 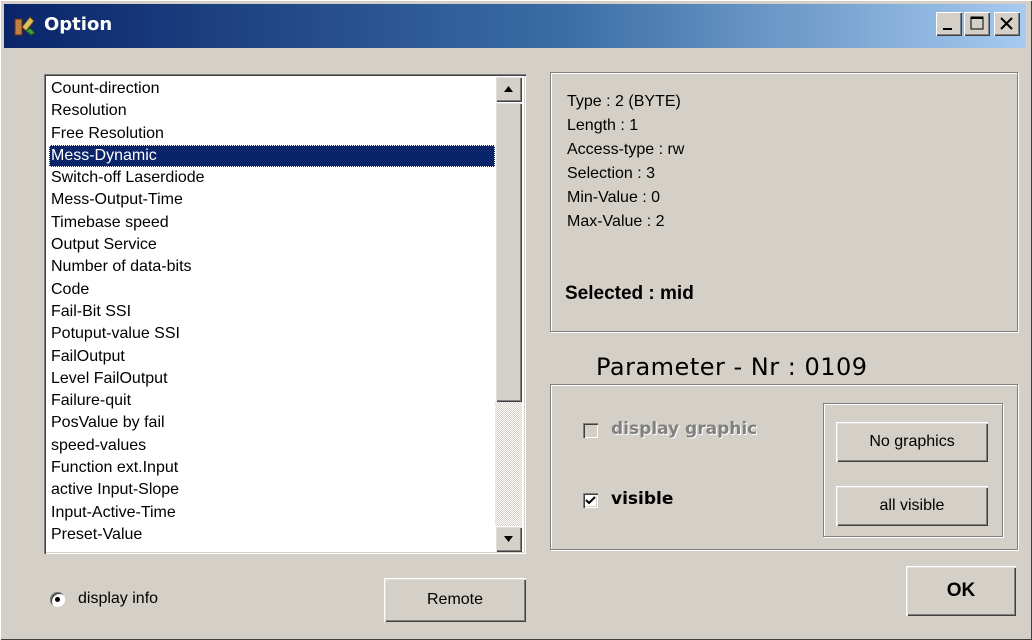 What do you see at coordinates (272, 513) in the screenshot?
I see `list-item: Input-Active-Time` at bounding box center [272, 513].